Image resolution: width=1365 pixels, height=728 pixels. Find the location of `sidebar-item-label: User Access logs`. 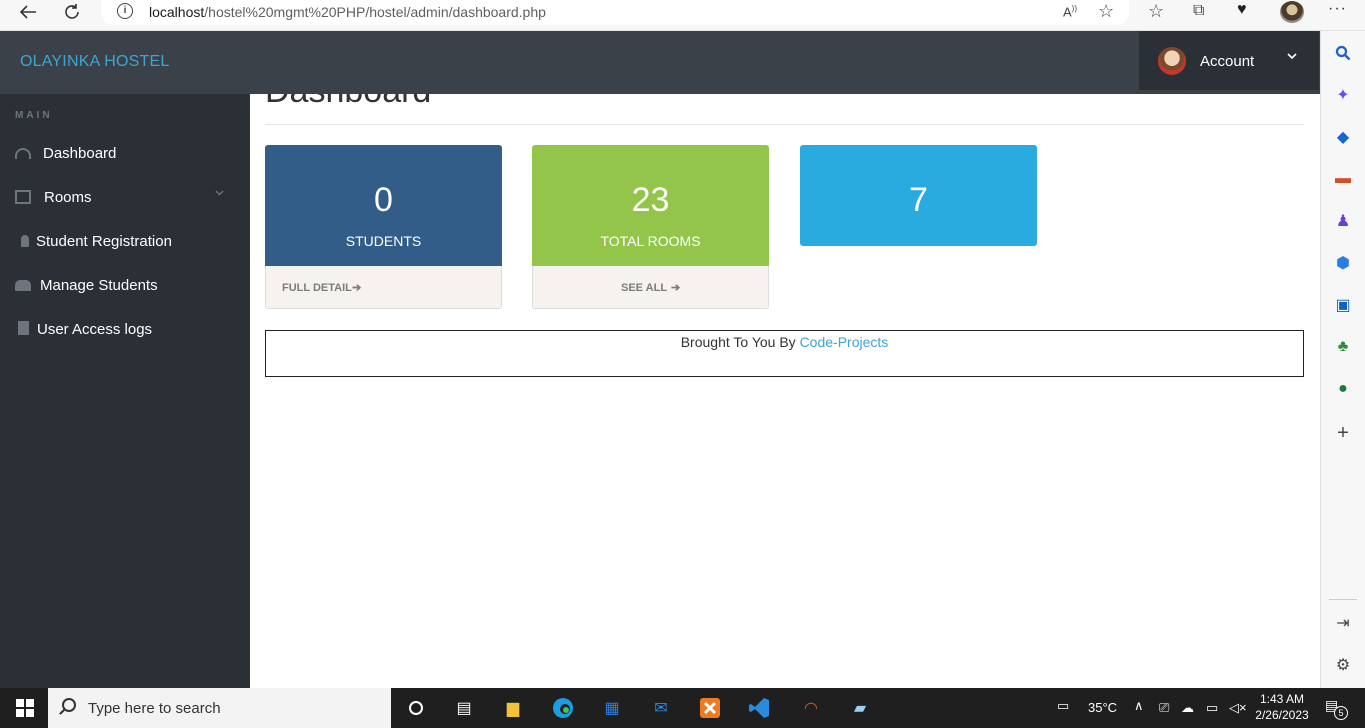

sidebar-item-label: User Access logs is located at coordinates (95, 329).